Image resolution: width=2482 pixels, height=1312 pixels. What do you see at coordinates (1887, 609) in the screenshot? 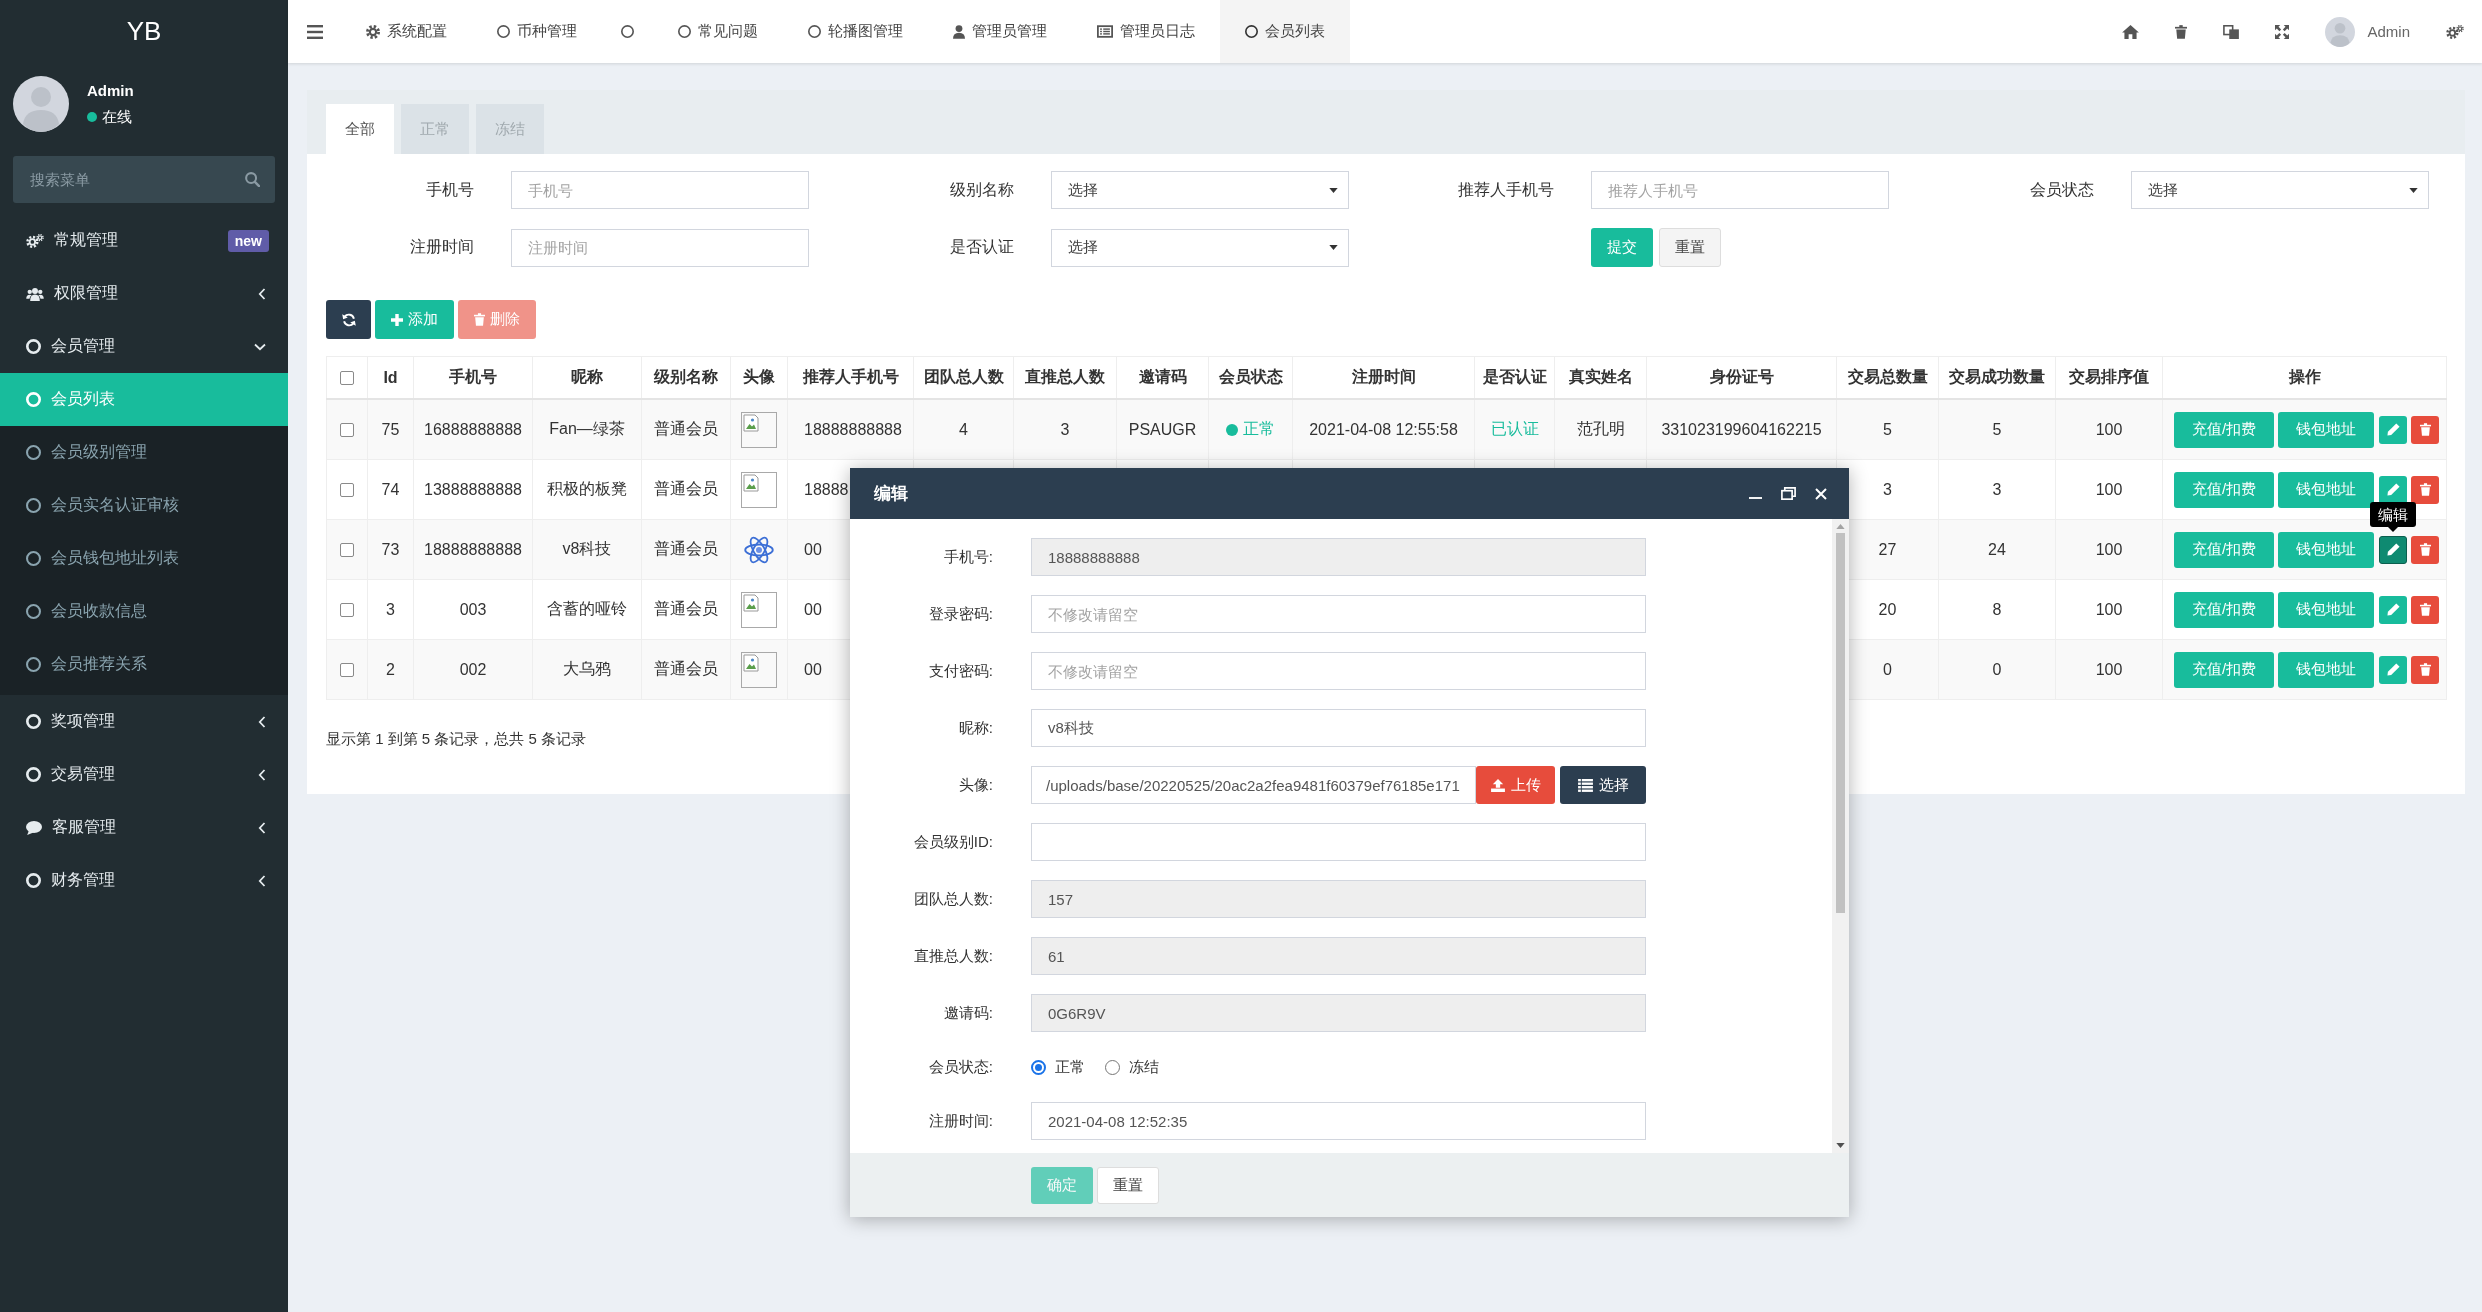
I see `cell-text: 20` at bounding box center [1887, 609].